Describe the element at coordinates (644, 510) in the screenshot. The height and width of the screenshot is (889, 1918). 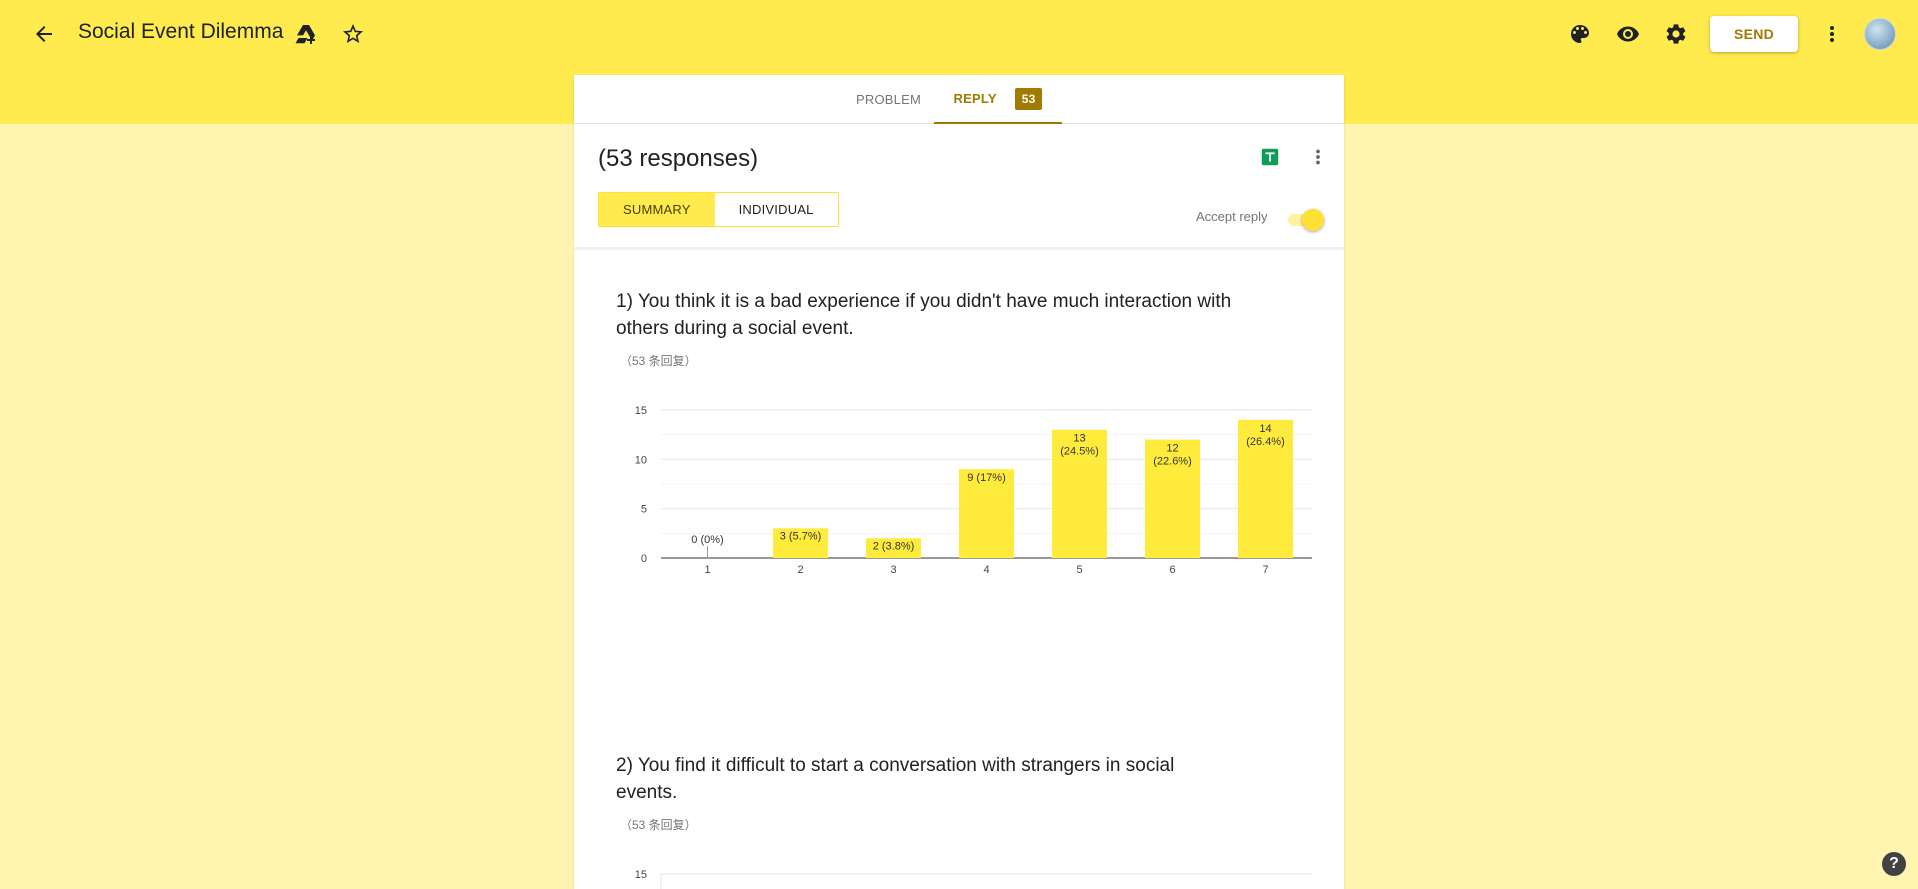
I see `y-tick-label: 5` at that location.